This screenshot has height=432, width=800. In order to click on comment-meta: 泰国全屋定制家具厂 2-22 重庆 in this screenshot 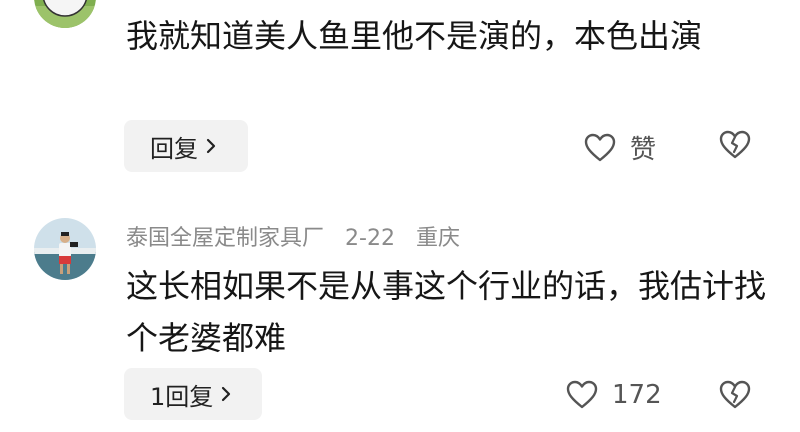, I will do `click(300, 236)`.